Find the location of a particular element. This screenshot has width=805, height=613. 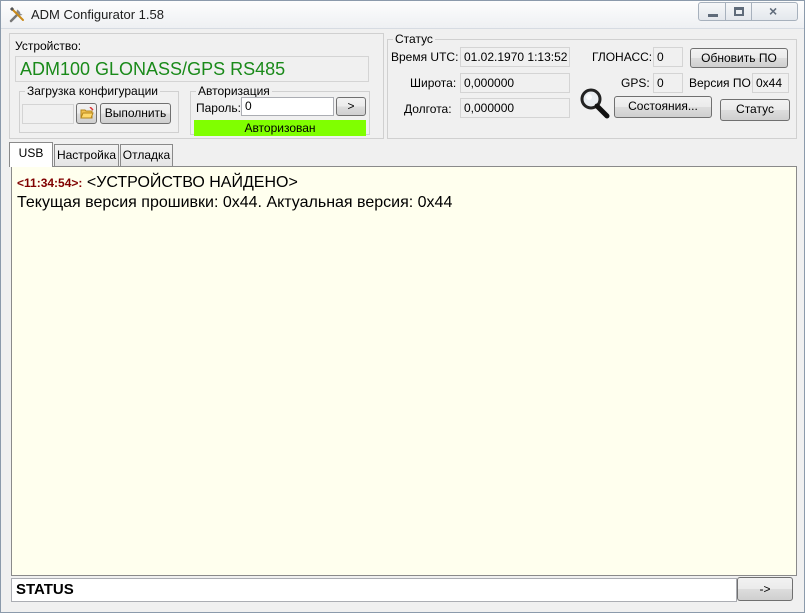

longitude-value: 0,000000 is located at coordinates (515, 108).